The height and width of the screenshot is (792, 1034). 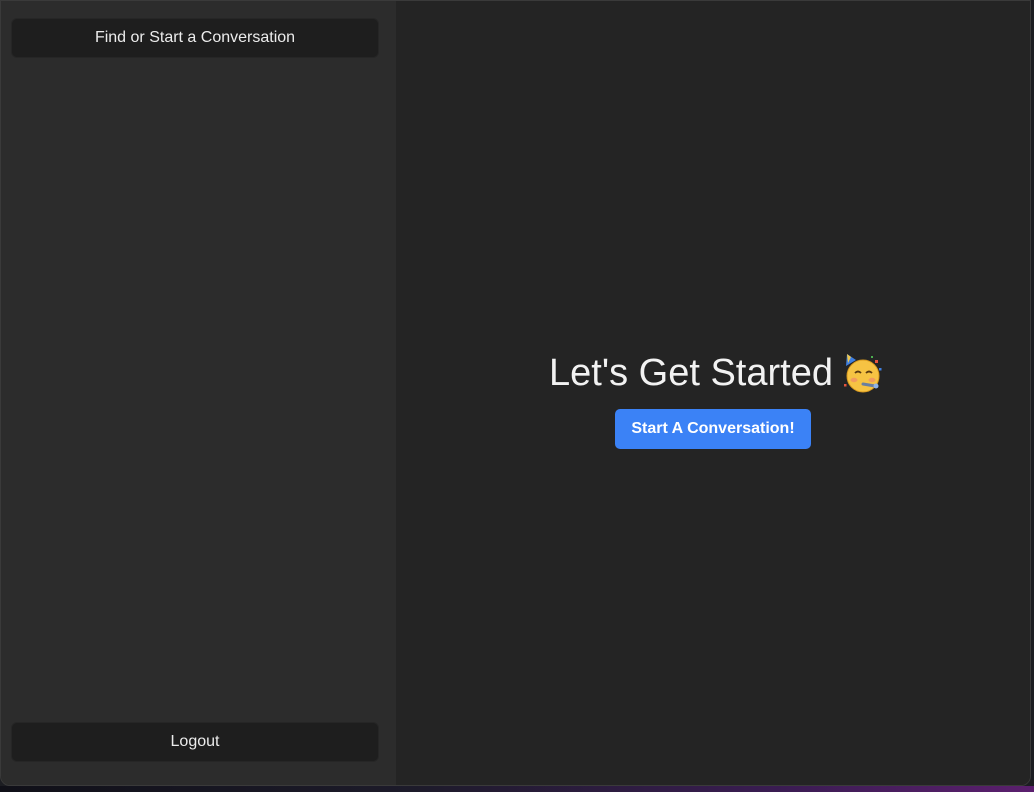 I want to click on find-conversation-label: Find or Start a Conversation, so click(x=195, y=37).